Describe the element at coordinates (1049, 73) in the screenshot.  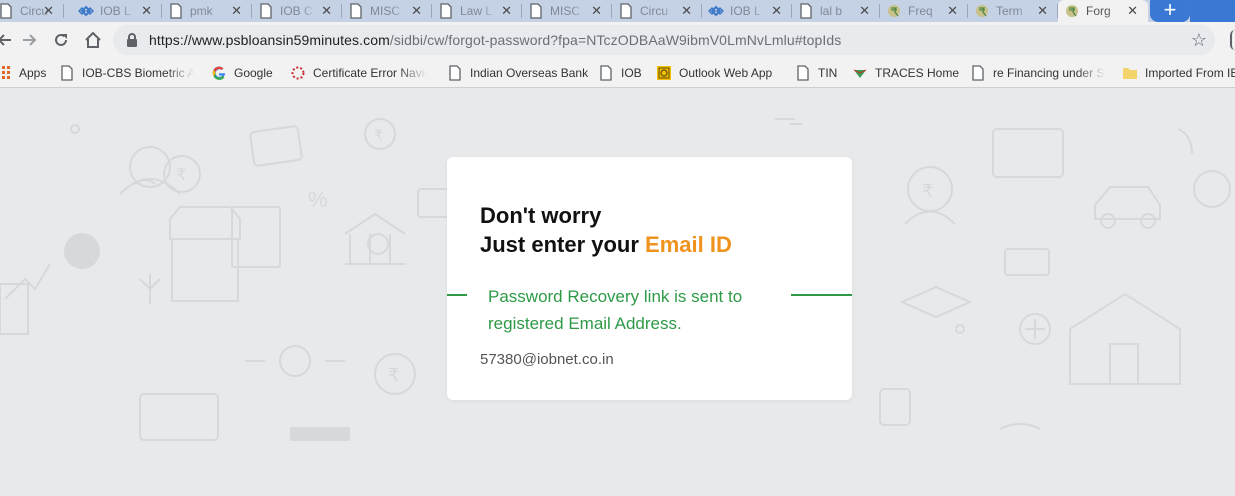
I see `bookmark-label: re Financing under Sp` at that location.